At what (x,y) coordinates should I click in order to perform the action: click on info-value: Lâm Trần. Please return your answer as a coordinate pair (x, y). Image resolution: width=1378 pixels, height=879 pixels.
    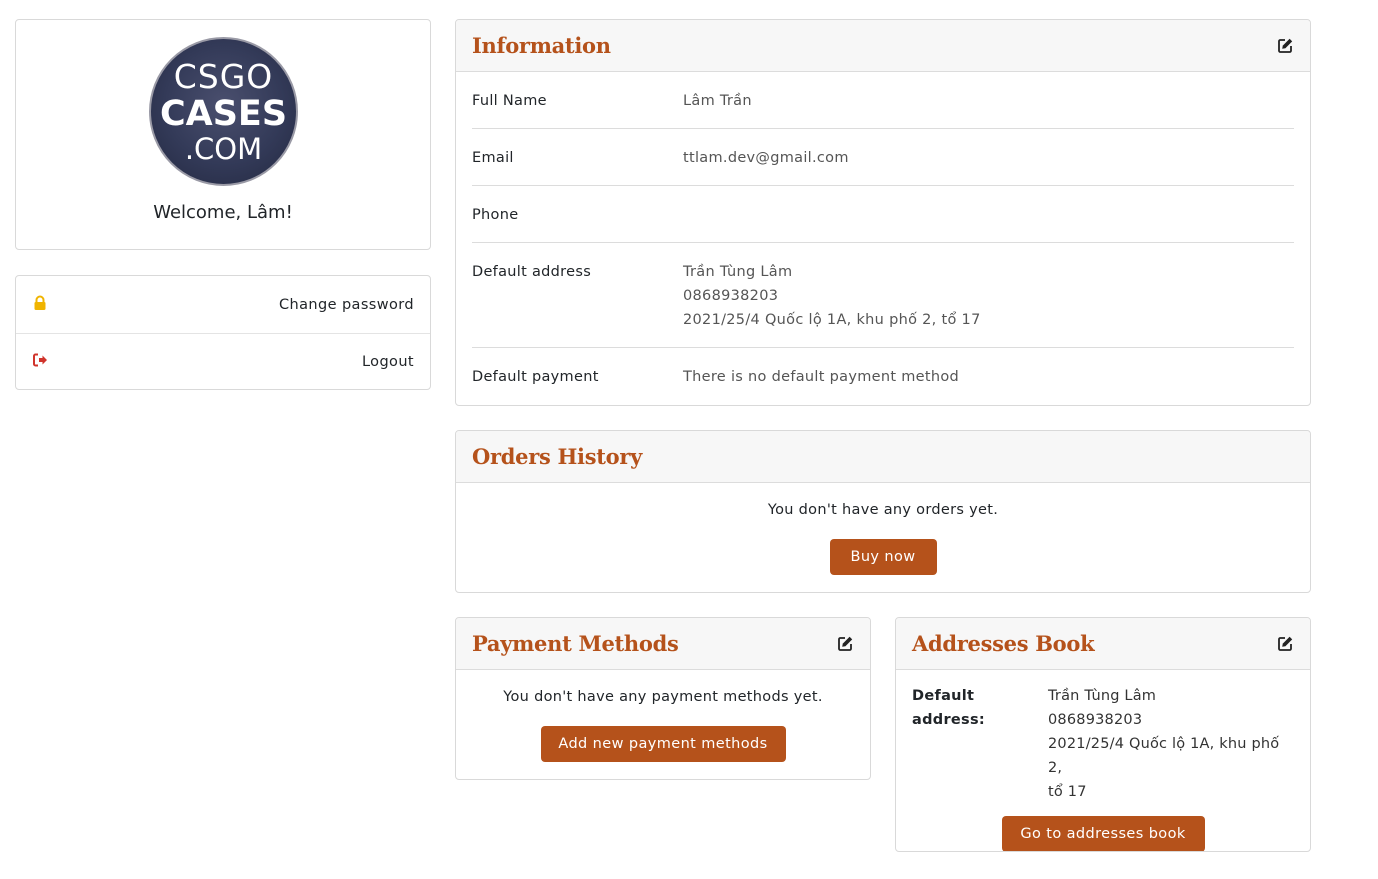
    Looking at the image, I should click on (717, 101).